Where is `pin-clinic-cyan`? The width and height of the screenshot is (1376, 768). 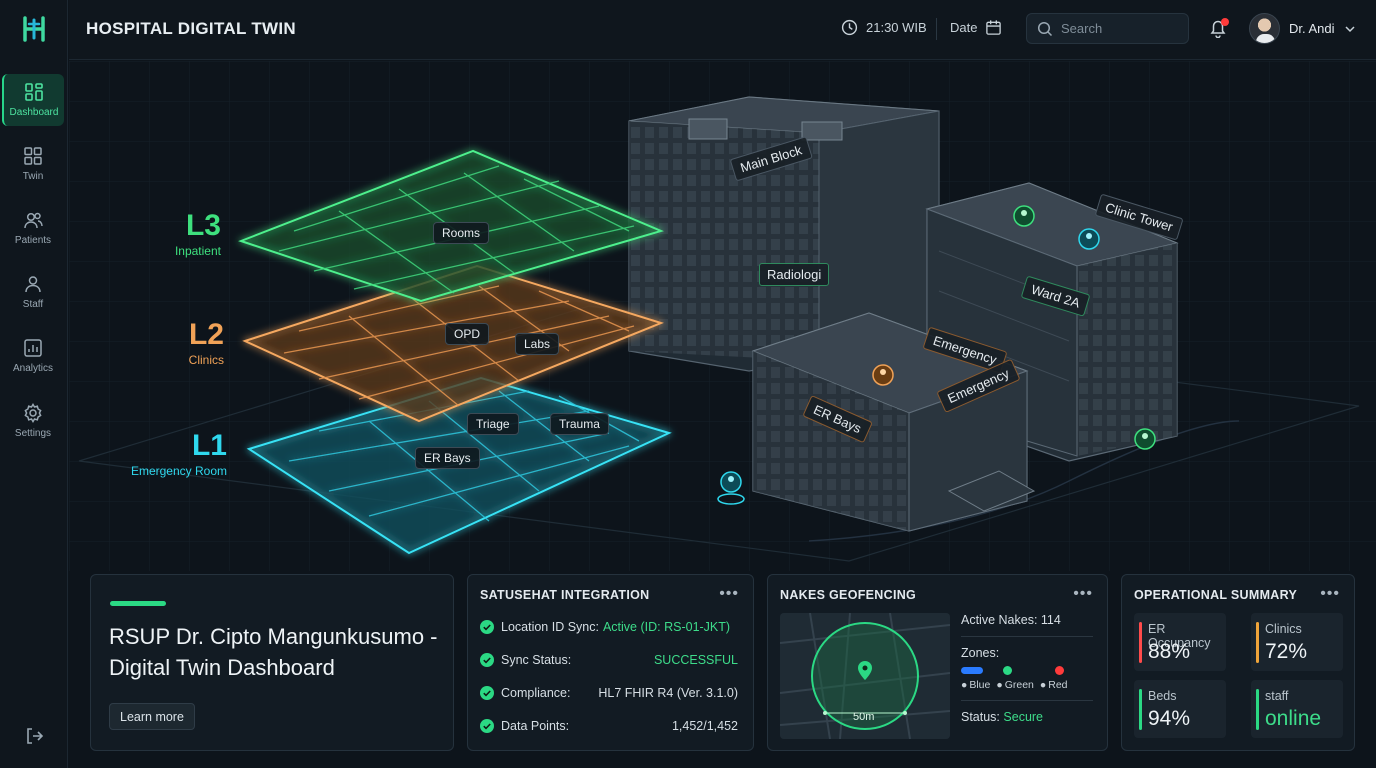 pin-clinic-cyan is located at coordinates (1089, 239).